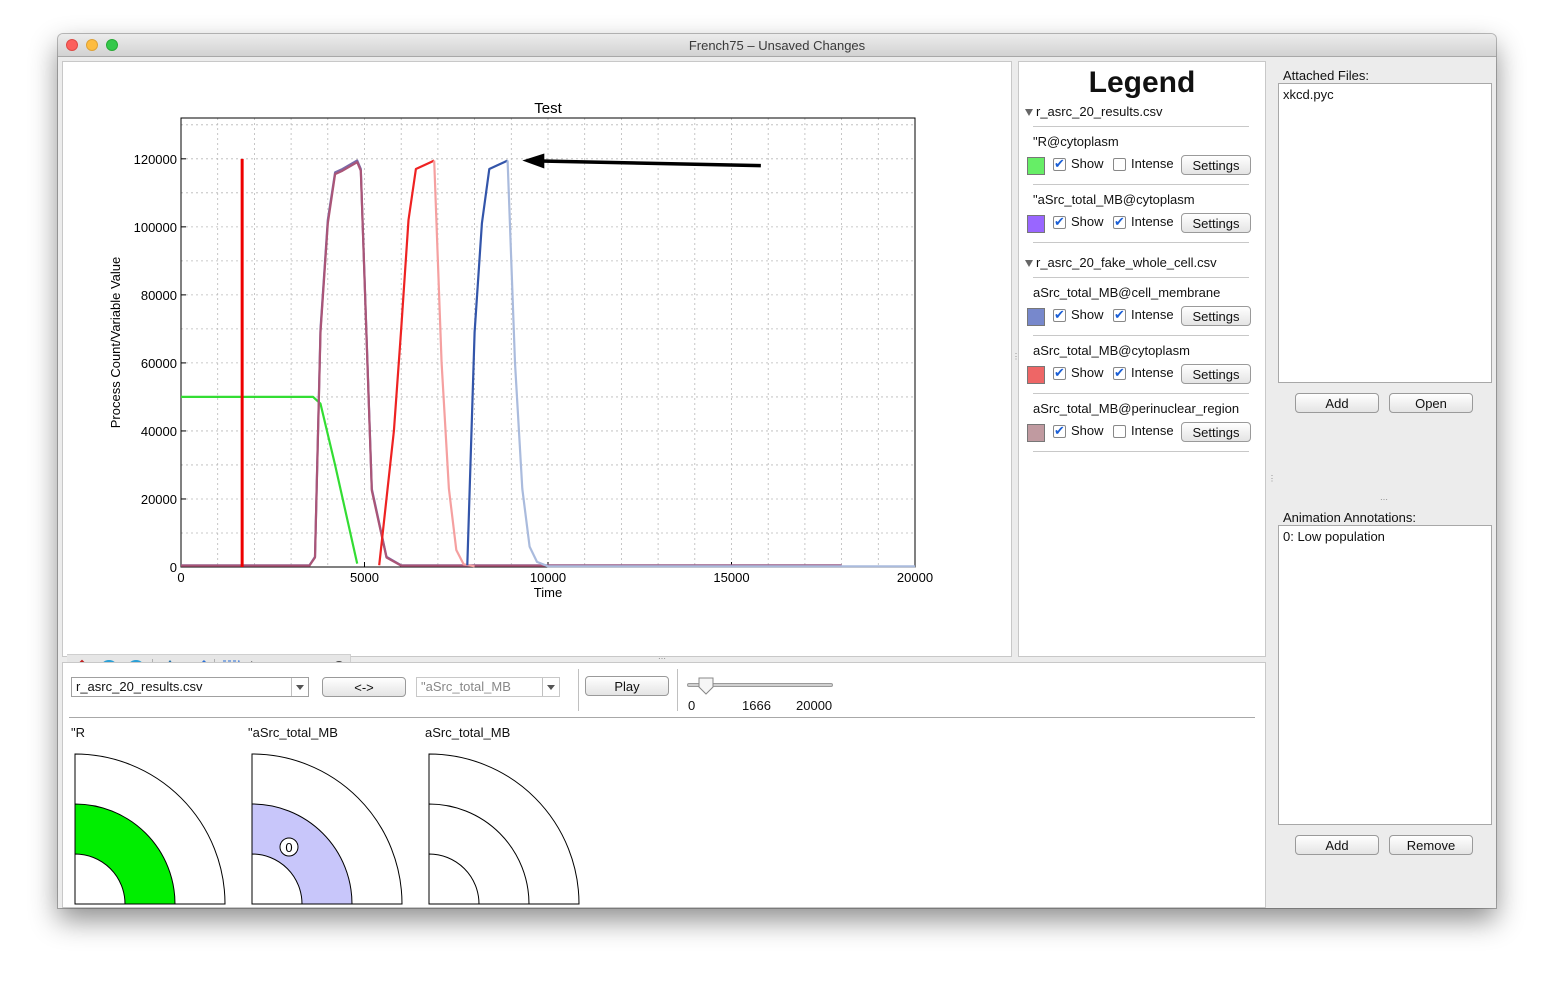 The height and width of the screenshot is (988, 1554). Describe the element at coordinates (692, 705) in the screenshot. I see `slider-min-label: 0` at that location.